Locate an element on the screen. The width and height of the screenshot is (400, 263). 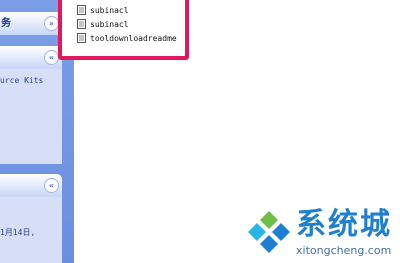
task-panel-title: 务 is located at coordinates (6, 23).